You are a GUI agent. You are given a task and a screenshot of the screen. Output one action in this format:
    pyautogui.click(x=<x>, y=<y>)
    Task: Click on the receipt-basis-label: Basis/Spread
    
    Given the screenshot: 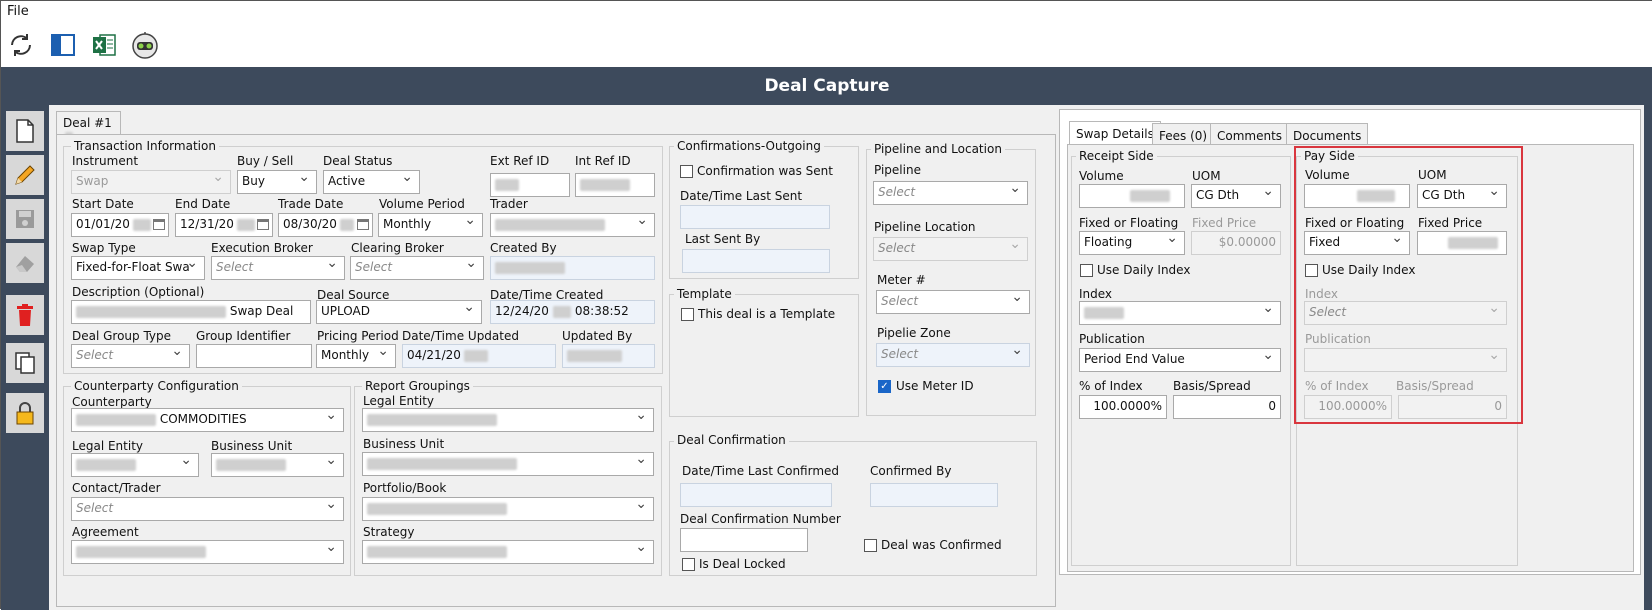 What is the action you would take?
    pyautogui.click(x=1212, y=386)
    